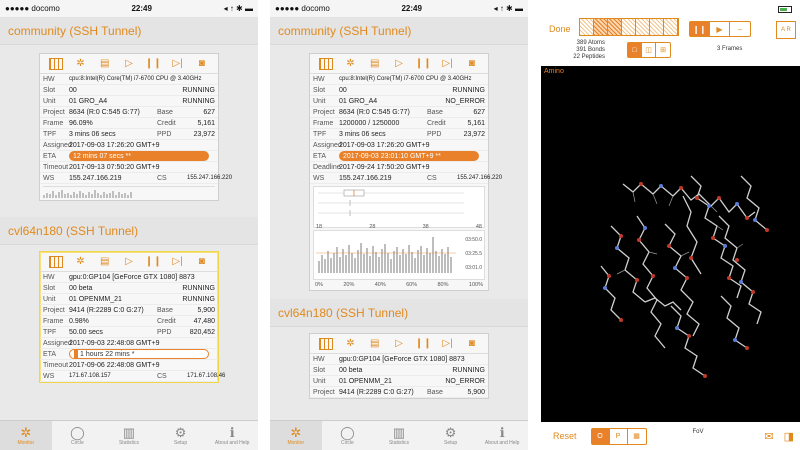 The width and height of the screenshot is (800, 450). Describe the element at coordinates (202, 332) in the screenshot. I see `value: 820,452` at that location.